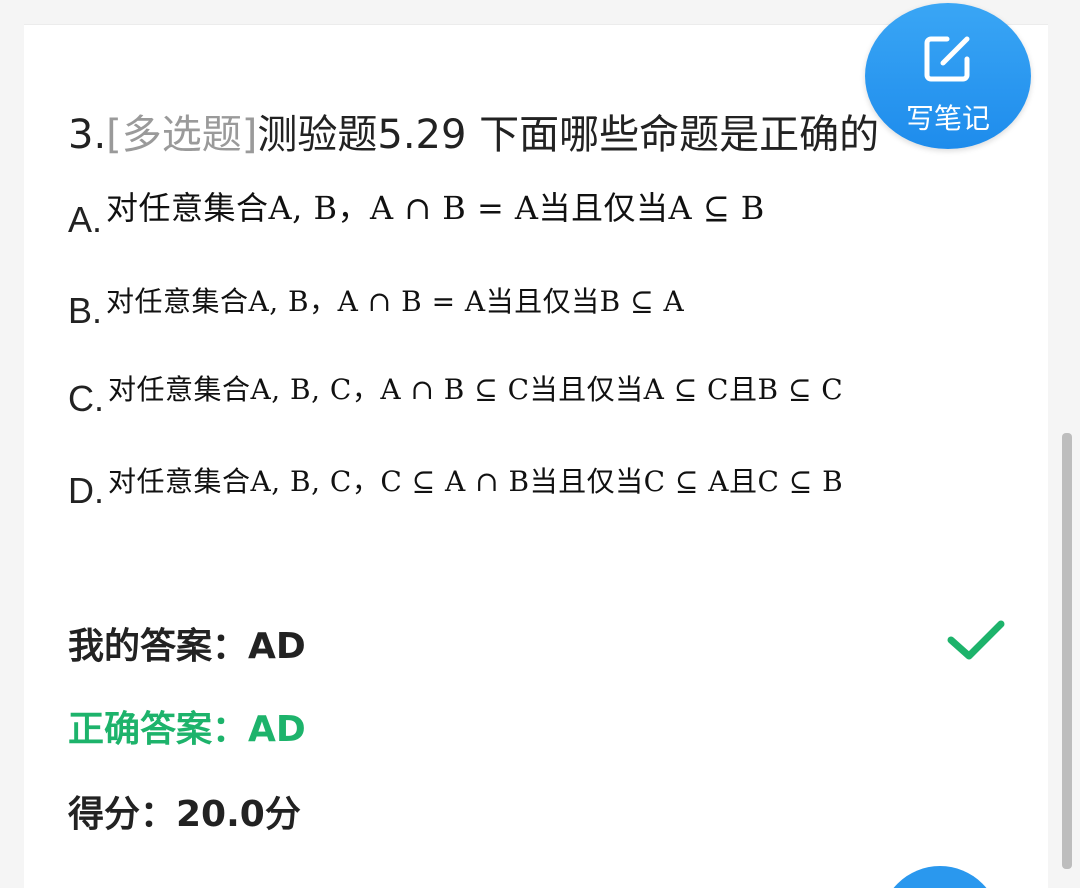 This screenshot has width=1080, height=888. I want to click on option-c: C. 对任意集合A, B, C，A ∩ B ⊆ C当且仅当A ⊆ C且B ⊆ C, so click(455, 396).